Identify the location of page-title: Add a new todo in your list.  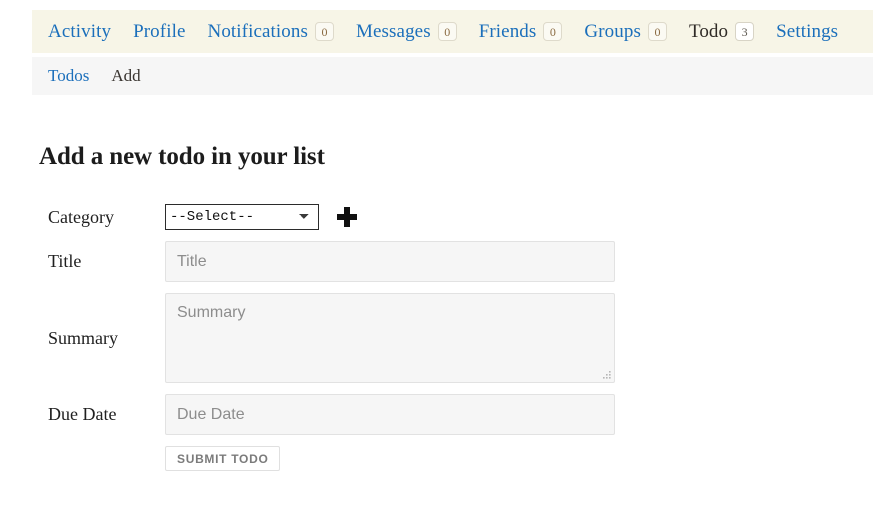
(182, 156).